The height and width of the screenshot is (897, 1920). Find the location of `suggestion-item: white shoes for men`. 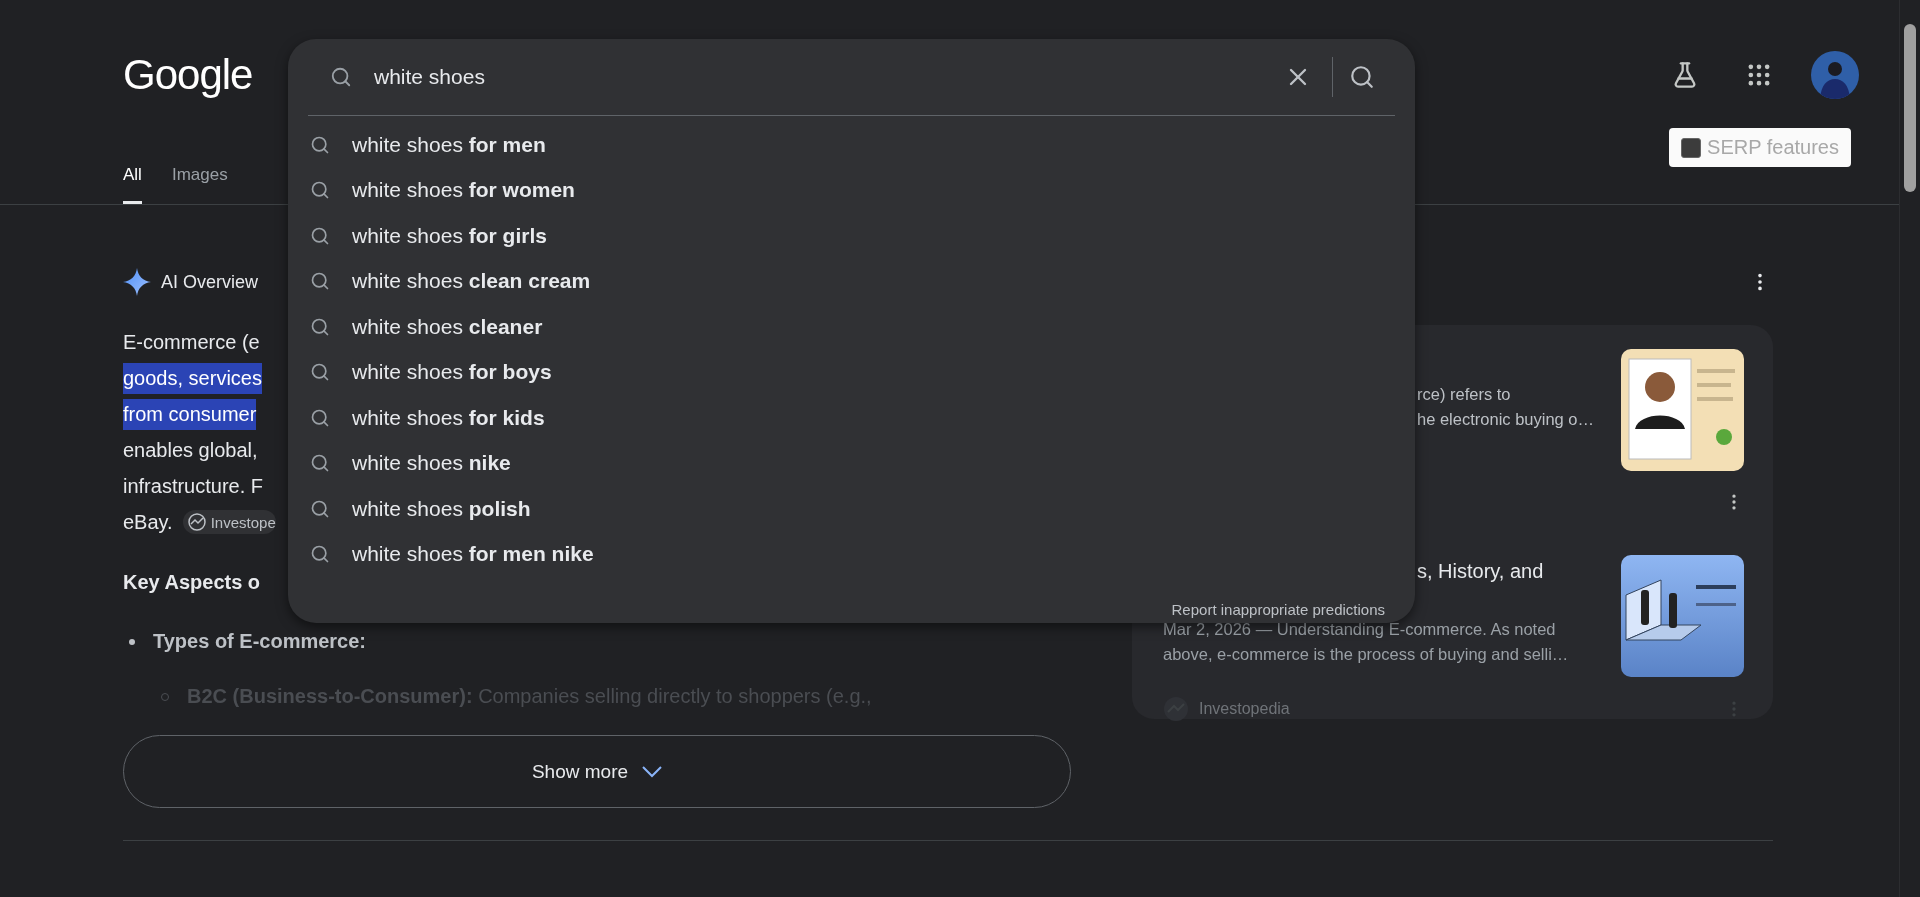

suggestion-item: white shoes for men is located at coordinates (851, 145).